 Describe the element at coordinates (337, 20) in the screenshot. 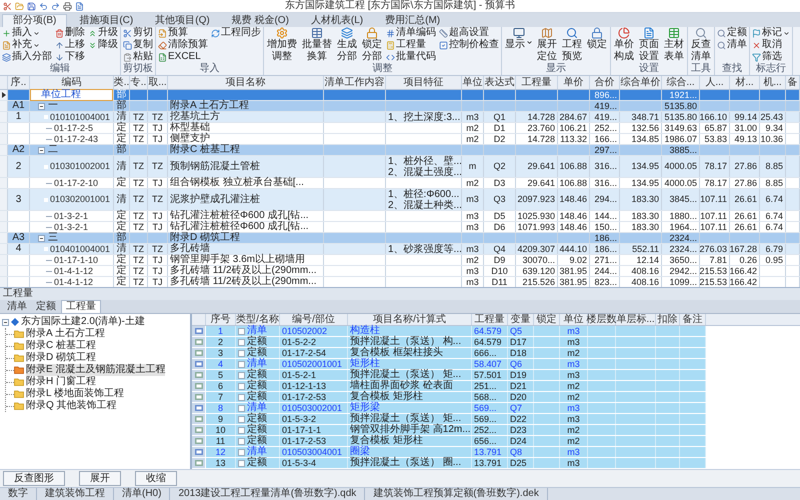

I see `ribbon-tab: 人材机表(L)` at that location.